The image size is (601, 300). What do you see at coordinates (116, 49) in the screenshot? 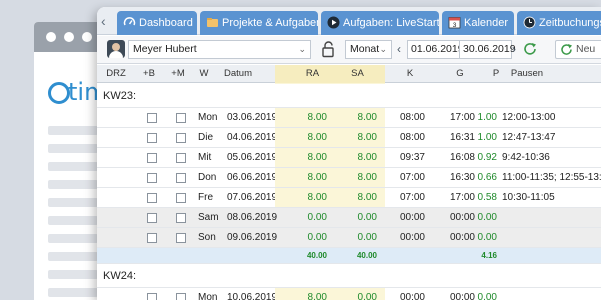
I see `user-avatar` at bounding box center [116, 49].